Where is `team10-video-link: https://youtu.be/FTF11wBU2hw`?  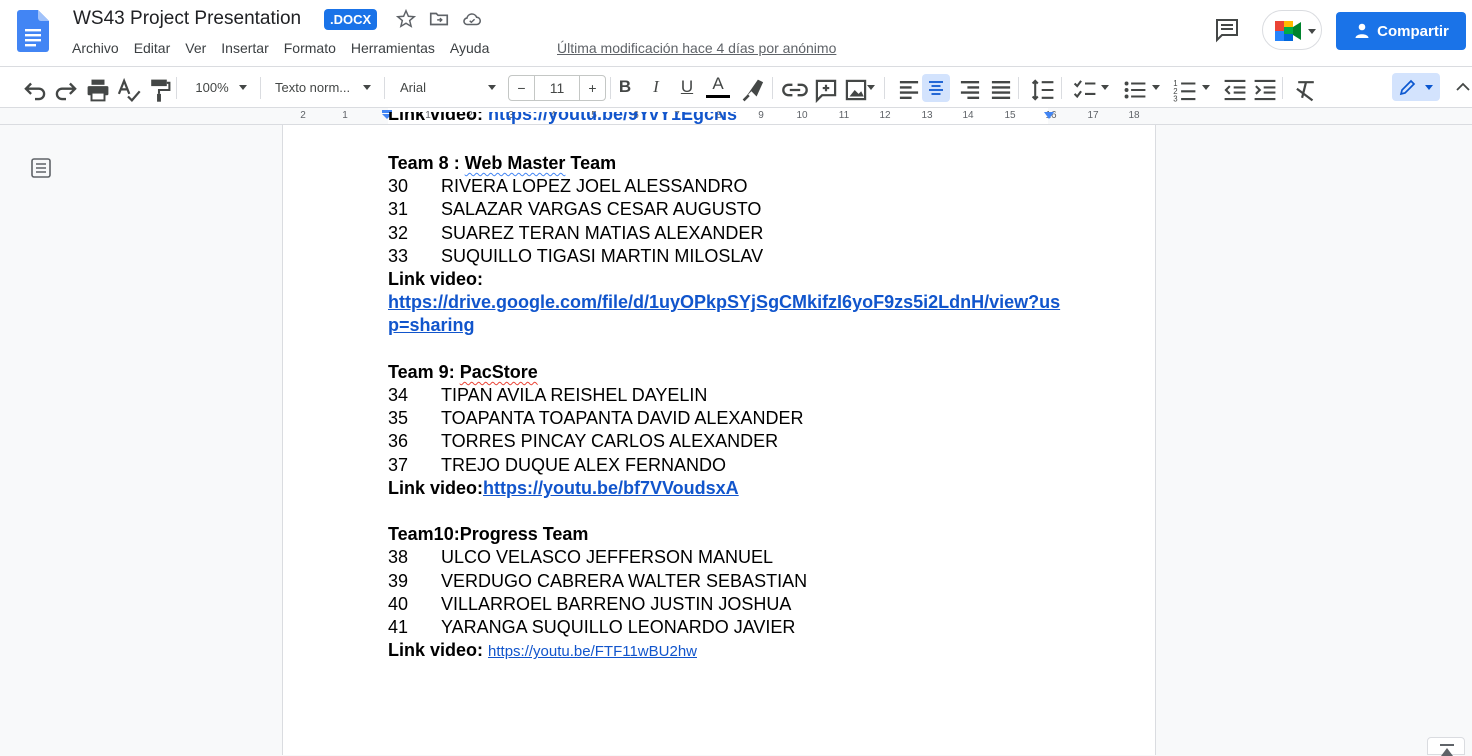
team10-video-link: https://youtu.be/FTF11wBU2hw is located at coordinates (592, 651).